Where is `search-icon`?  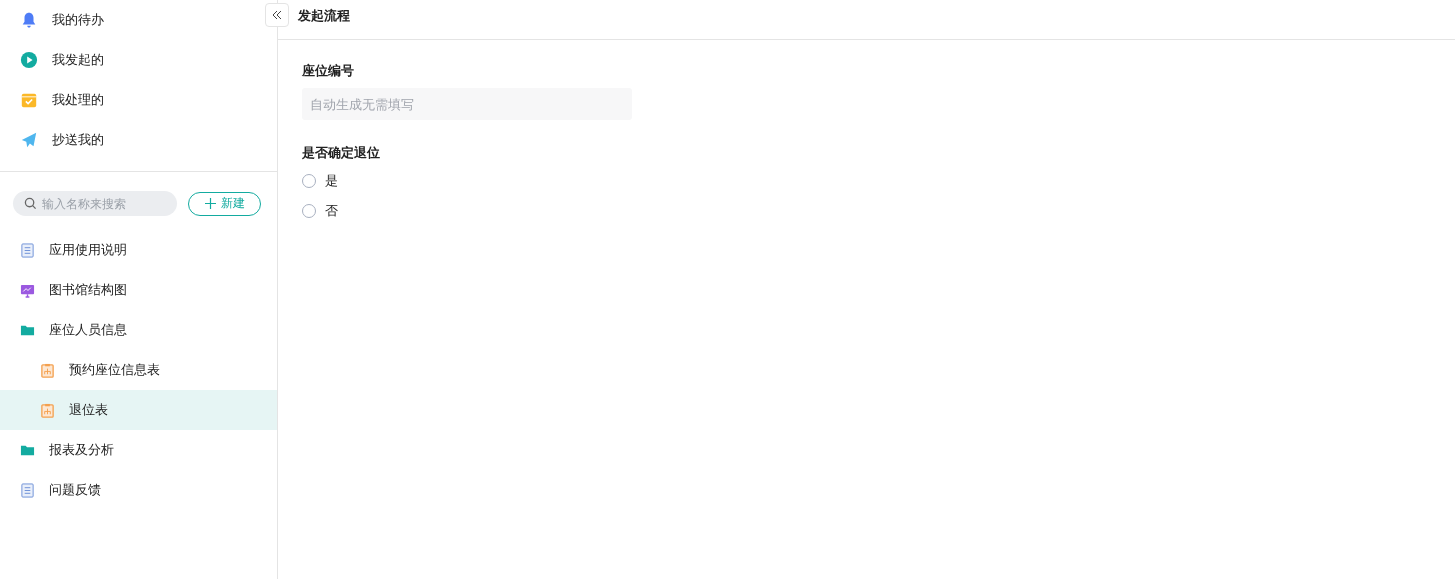 search-icon is located at coordinates (30, 203).